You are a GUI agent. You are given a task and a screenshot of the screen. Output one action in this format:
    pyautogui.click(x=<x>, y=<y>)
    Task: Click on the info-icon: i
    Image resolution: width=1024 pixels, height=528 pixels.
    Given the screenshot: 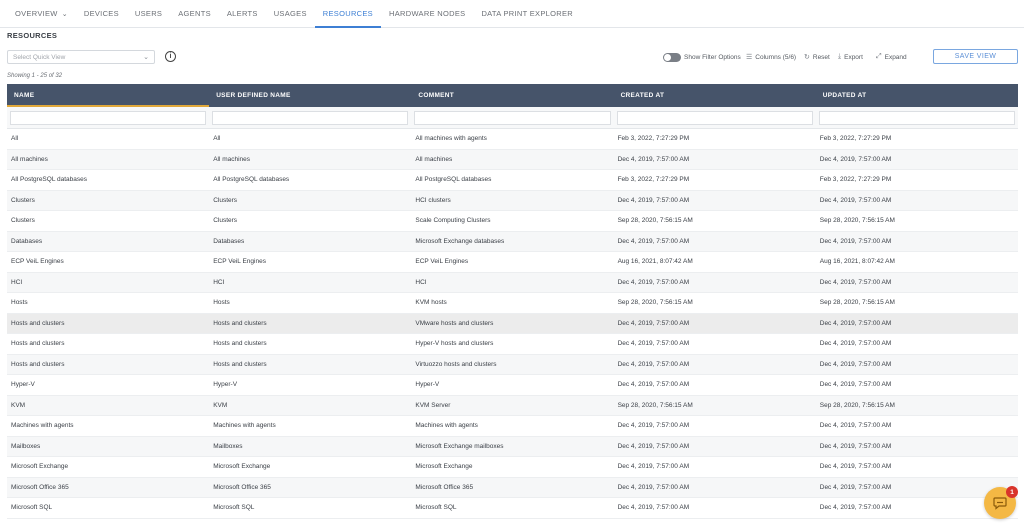 What is the action you would take?
    pyautogui.click(x=170, y=56)
    